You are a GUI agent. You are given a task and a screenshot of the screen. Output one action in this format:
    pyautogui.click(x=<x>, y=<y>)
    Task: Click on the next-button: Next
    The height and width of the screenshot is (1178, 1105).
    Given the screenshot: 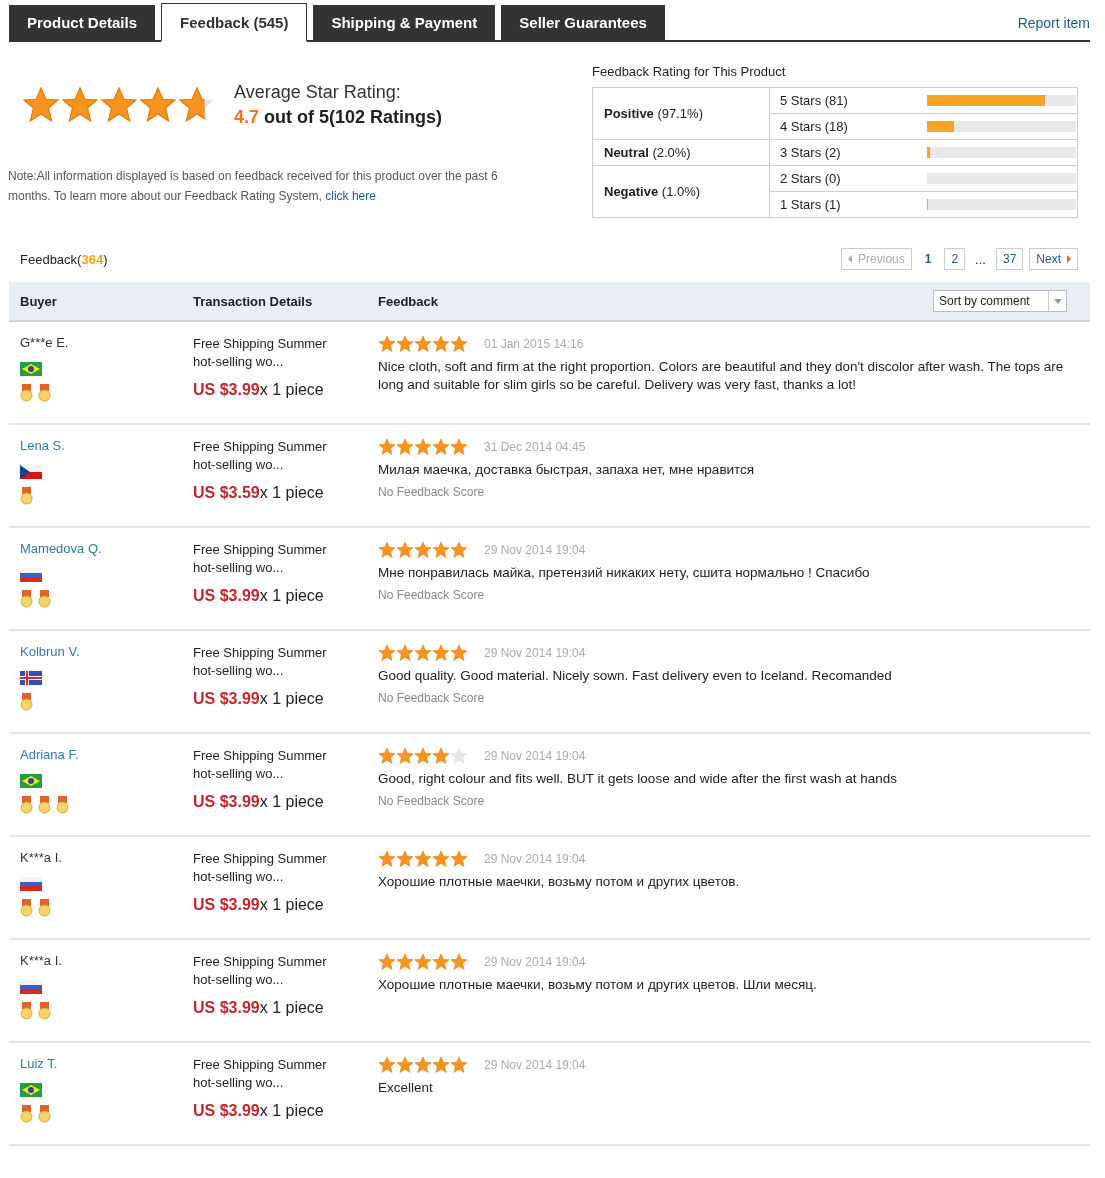 What is the action you would take?
    pyautogui.click(x=1053, y=259)
    